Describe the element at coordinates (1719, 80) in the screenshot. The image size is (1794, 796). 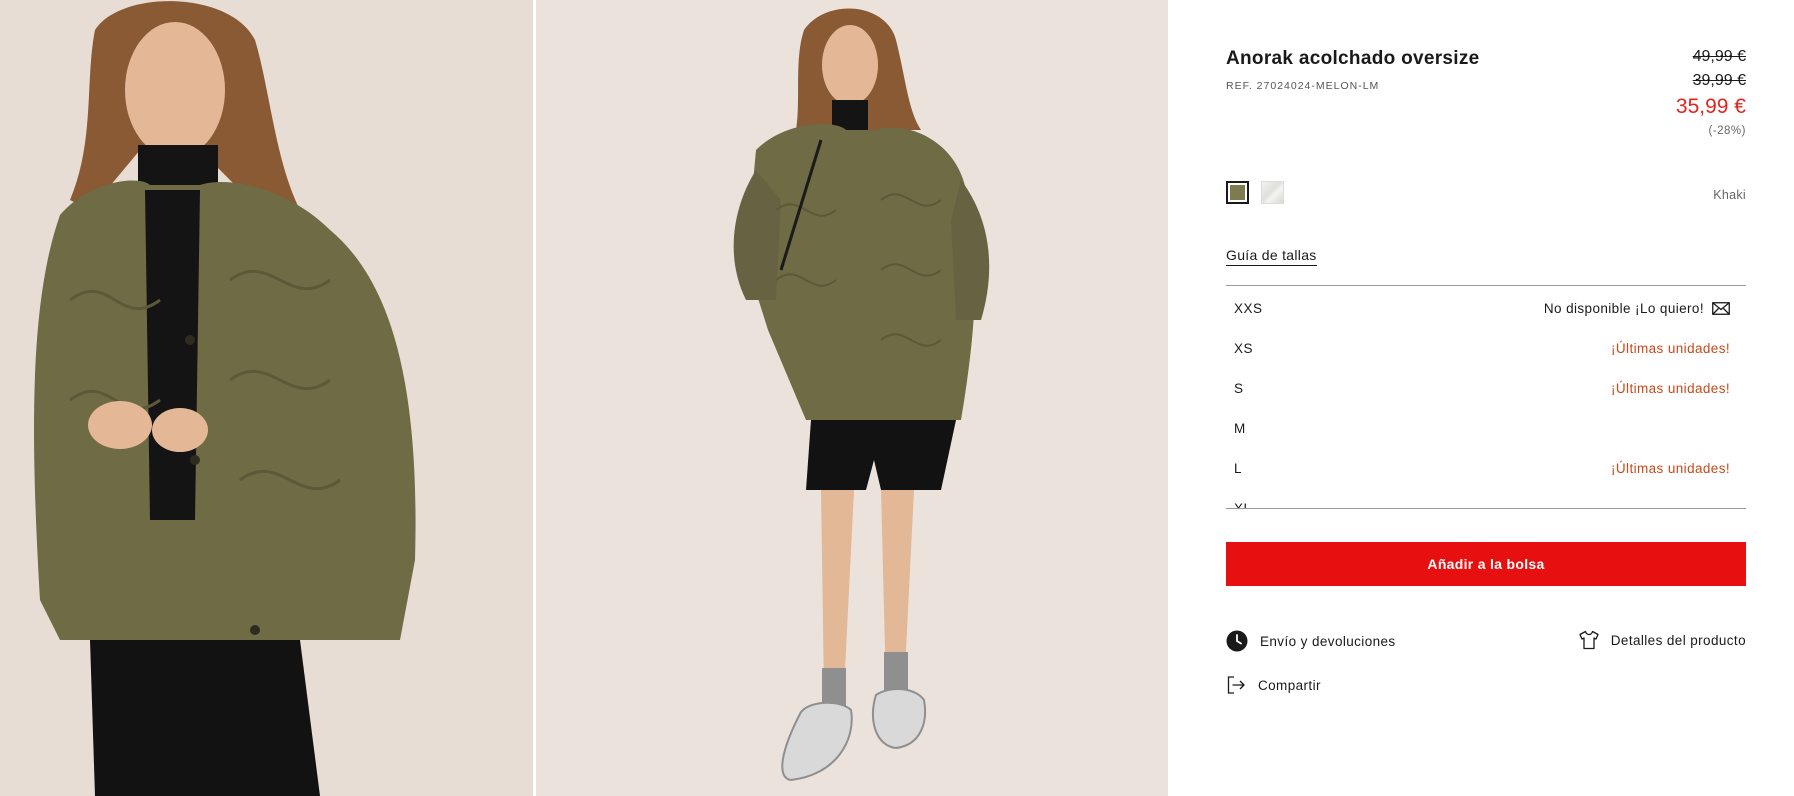
I see `price-previous: 39,99 €` at that location.